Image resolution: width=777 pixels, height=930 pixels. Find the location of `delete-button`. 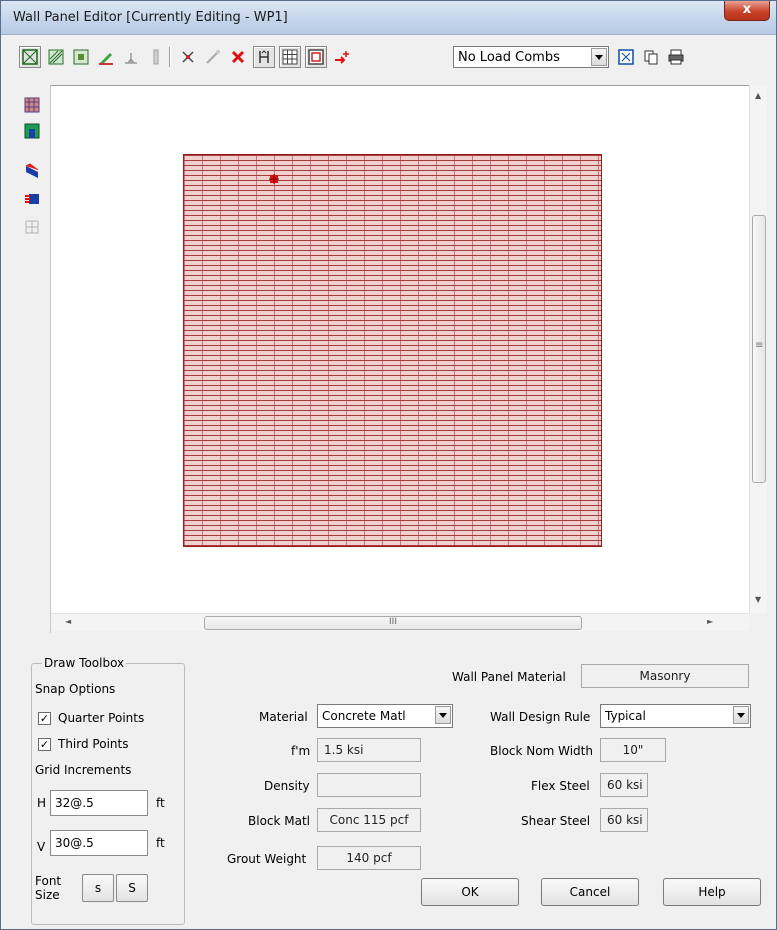

delete-button is located at coordinates (238, 57).